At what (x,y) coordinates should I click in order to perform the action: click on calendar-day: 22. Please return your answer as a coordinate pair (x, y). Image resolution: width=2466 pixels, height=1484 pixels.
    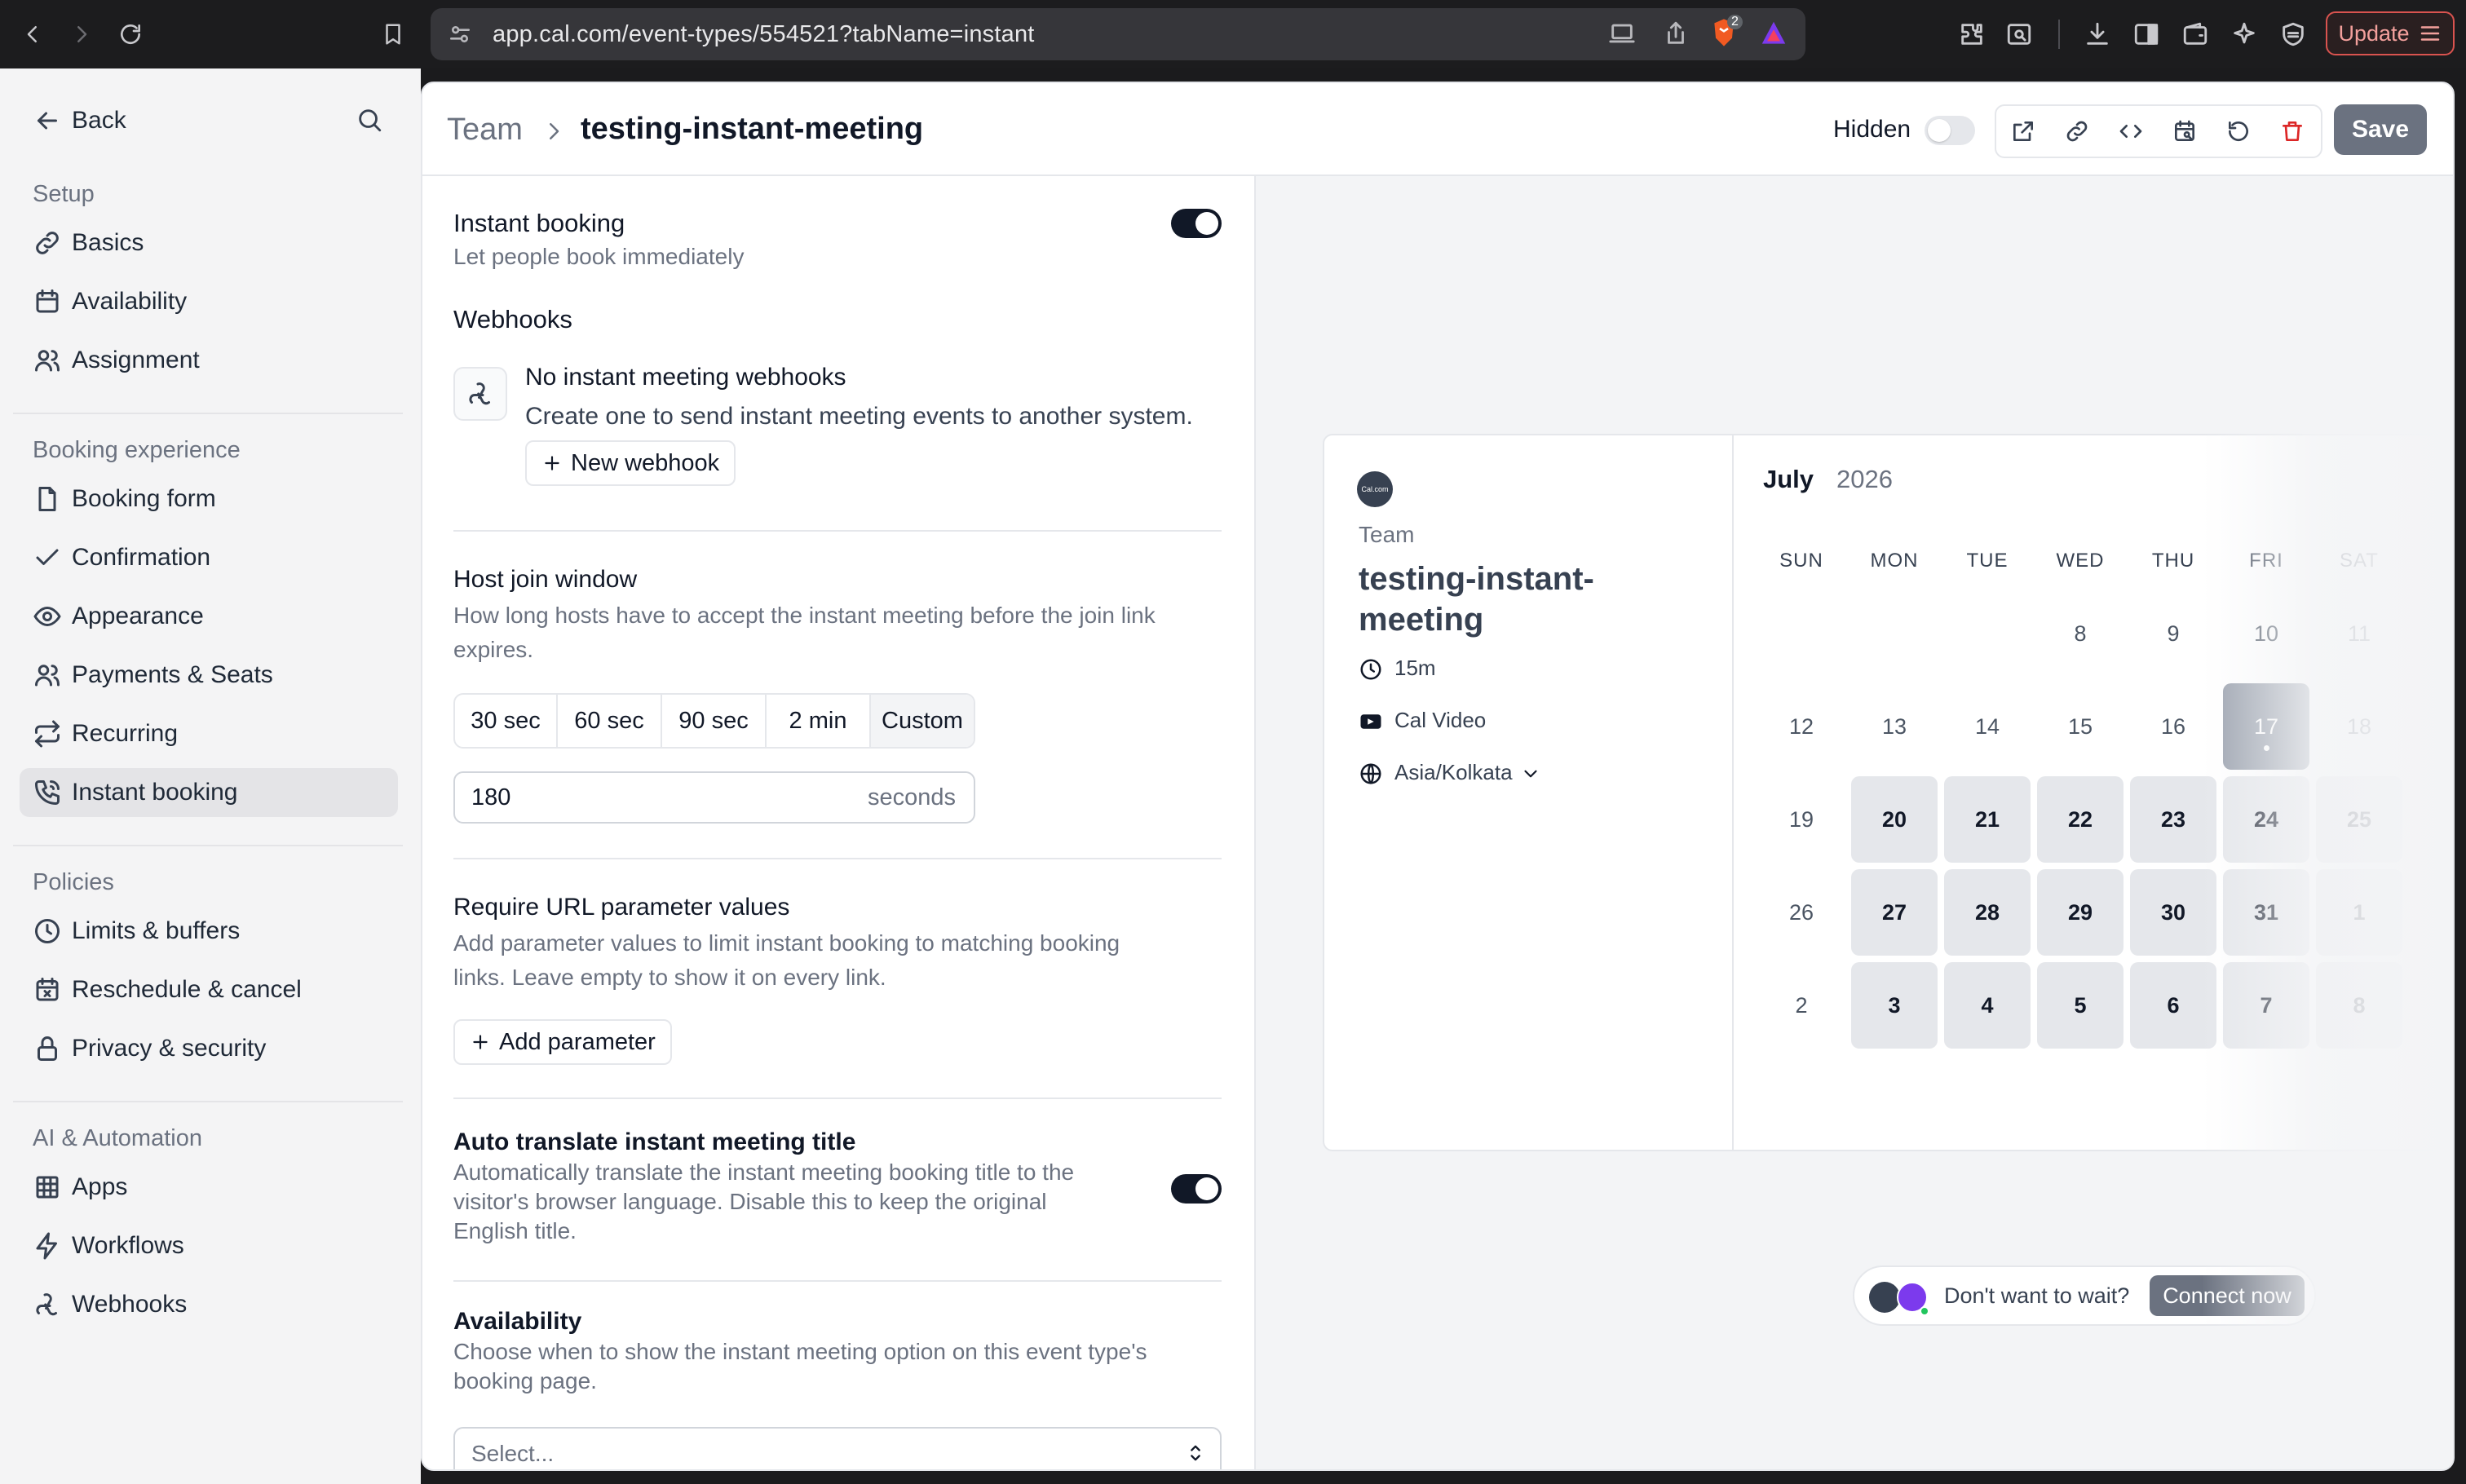
    Looking at the image, I should click on (2080, 819).